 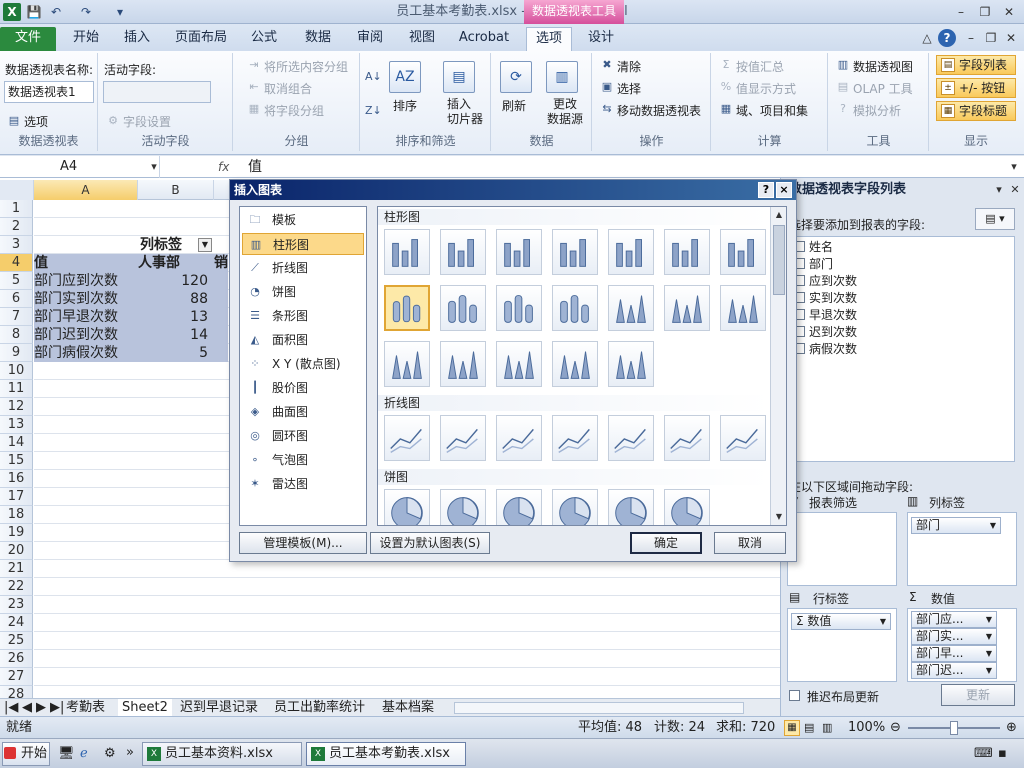 What do you see at coordinates (666, 543) in the screenshot?
I see `ok-button: 确定` at bounding box center [666, 543].